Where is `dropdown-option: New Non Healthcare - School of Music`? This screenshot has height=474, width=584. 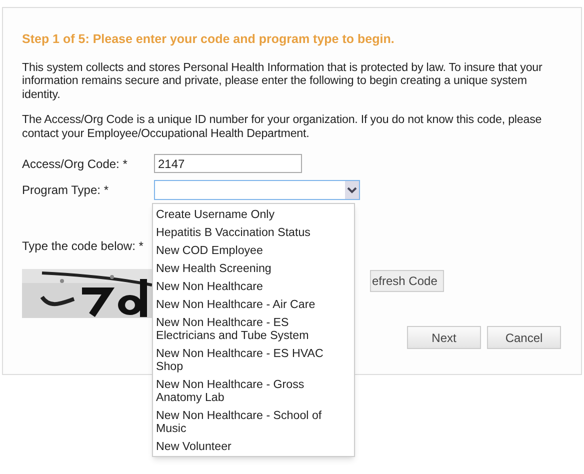
dropdown-option: New Non Healthcare - School of Music is located at coordinates (253, 421).